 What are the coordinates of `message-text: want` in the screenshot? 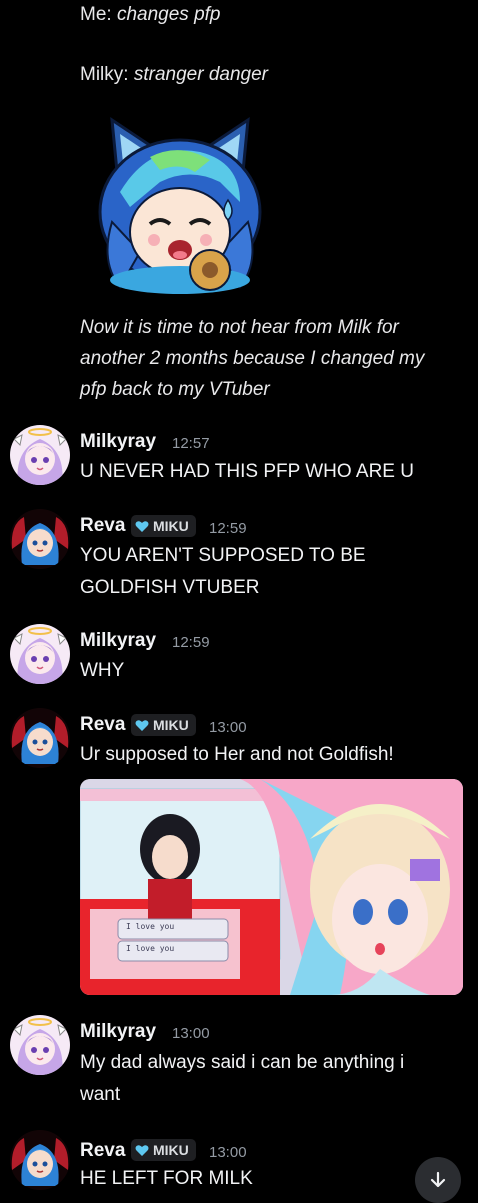 It's located at (100, 1094).